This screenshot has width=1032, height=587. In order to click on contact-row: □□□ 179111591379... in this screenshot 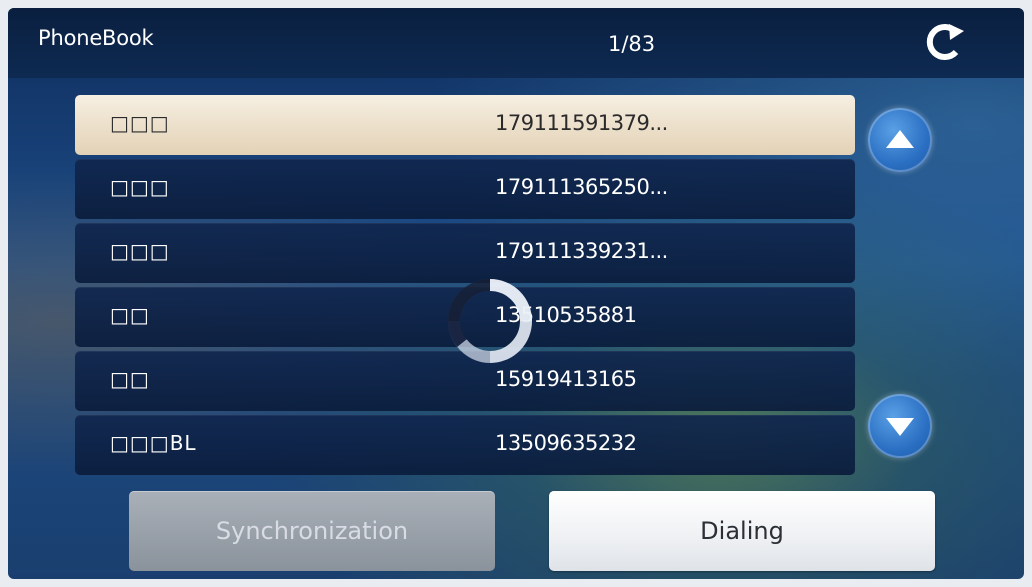, I will do `click(465, 125)`.